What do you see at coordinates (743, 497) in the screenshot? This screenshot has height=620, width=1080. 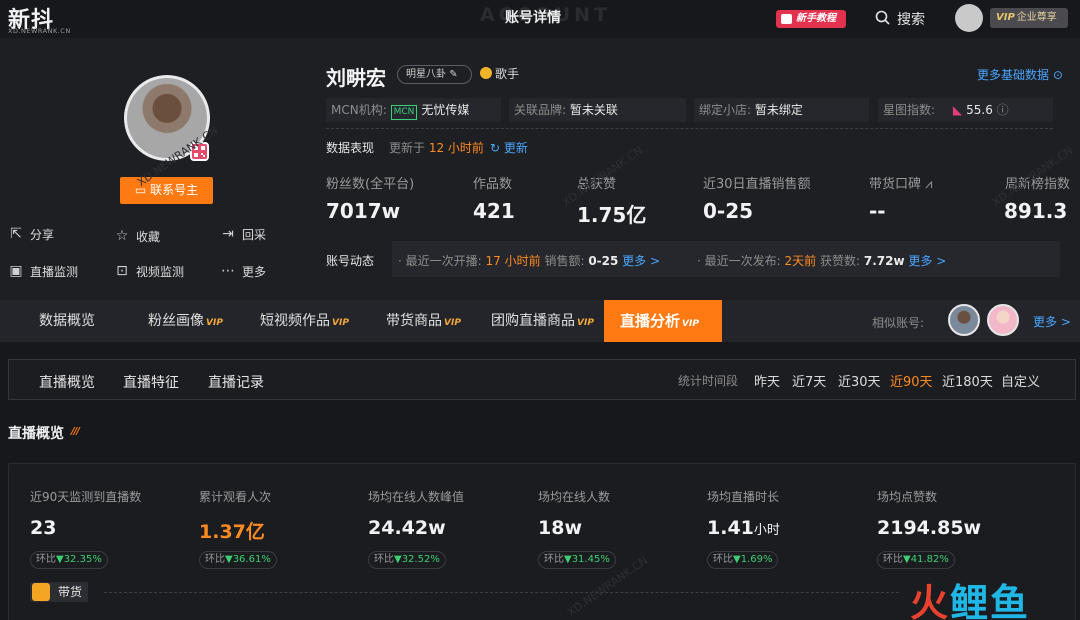 I see `kpi-label: 场均直播时长` at bounding box center [743, 497].